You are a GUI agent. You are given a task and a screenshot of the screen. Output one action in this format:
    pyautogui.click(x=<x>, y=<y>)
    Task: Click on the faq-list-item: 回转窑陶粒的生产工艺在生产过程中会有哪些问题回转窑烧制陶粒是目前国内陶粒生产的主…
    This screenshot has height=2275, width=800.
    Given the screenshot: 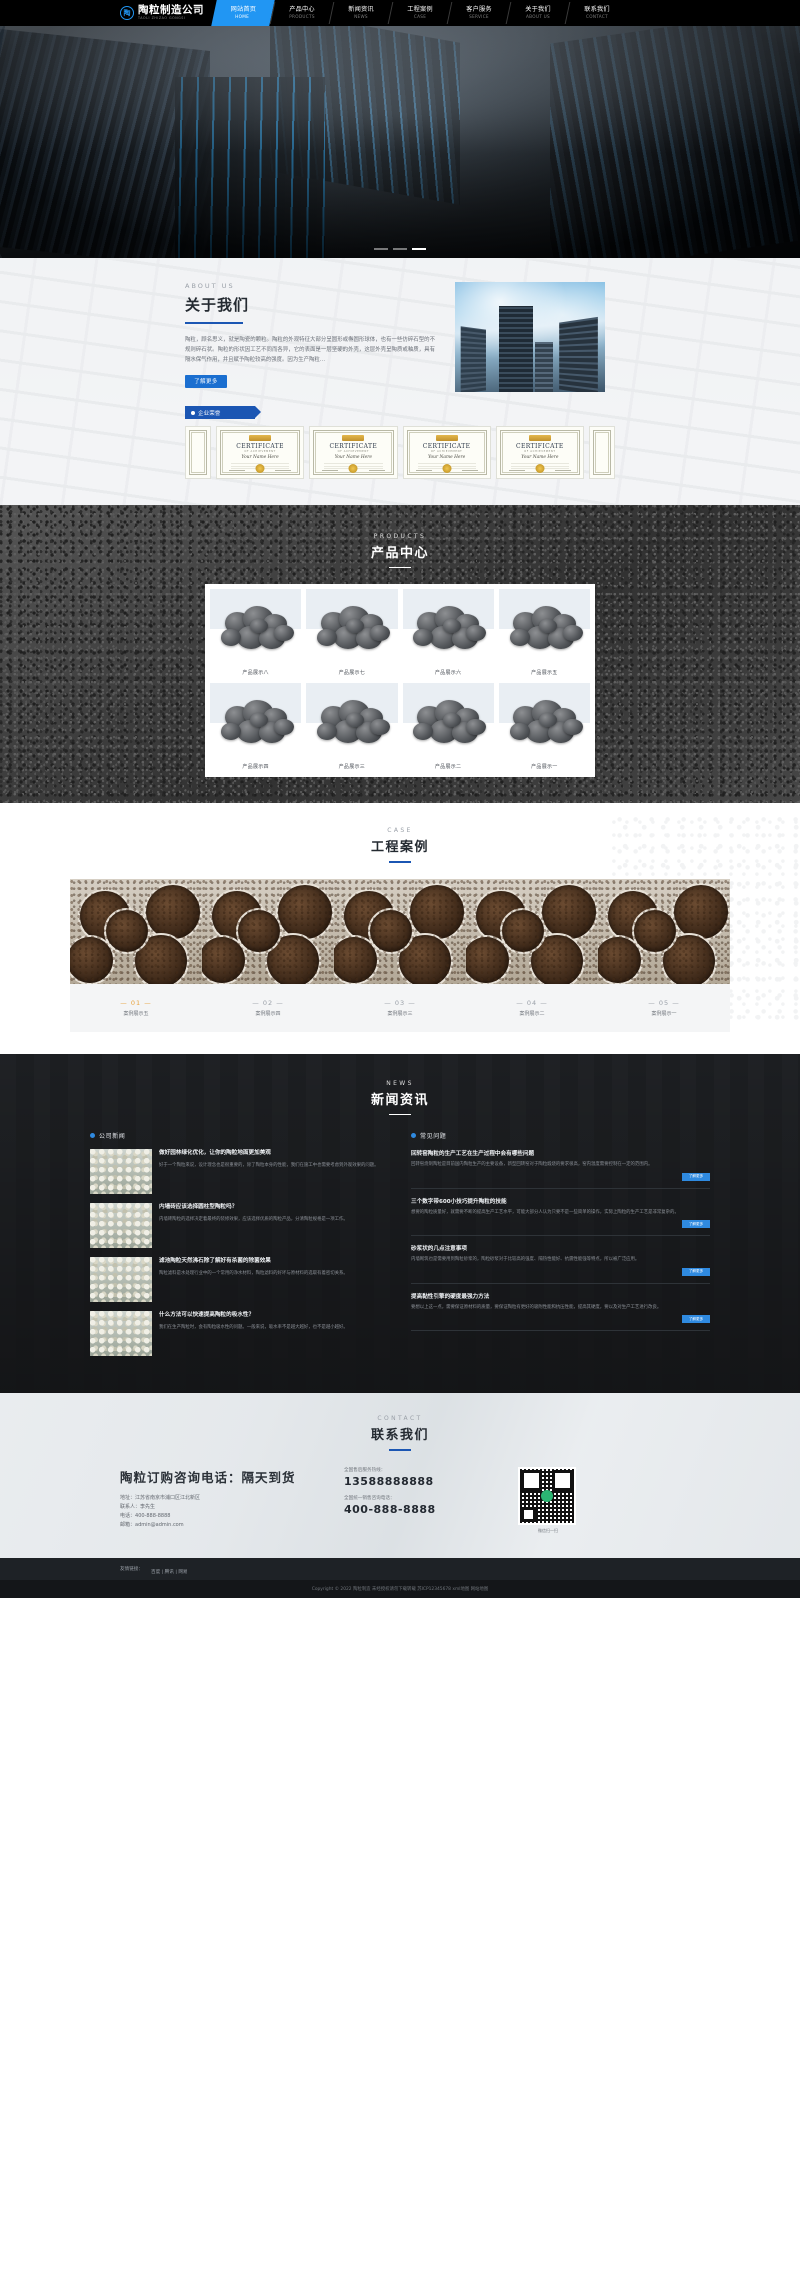 What is the action you would take?
    pyautogui.click(x=560, y=1169)
    